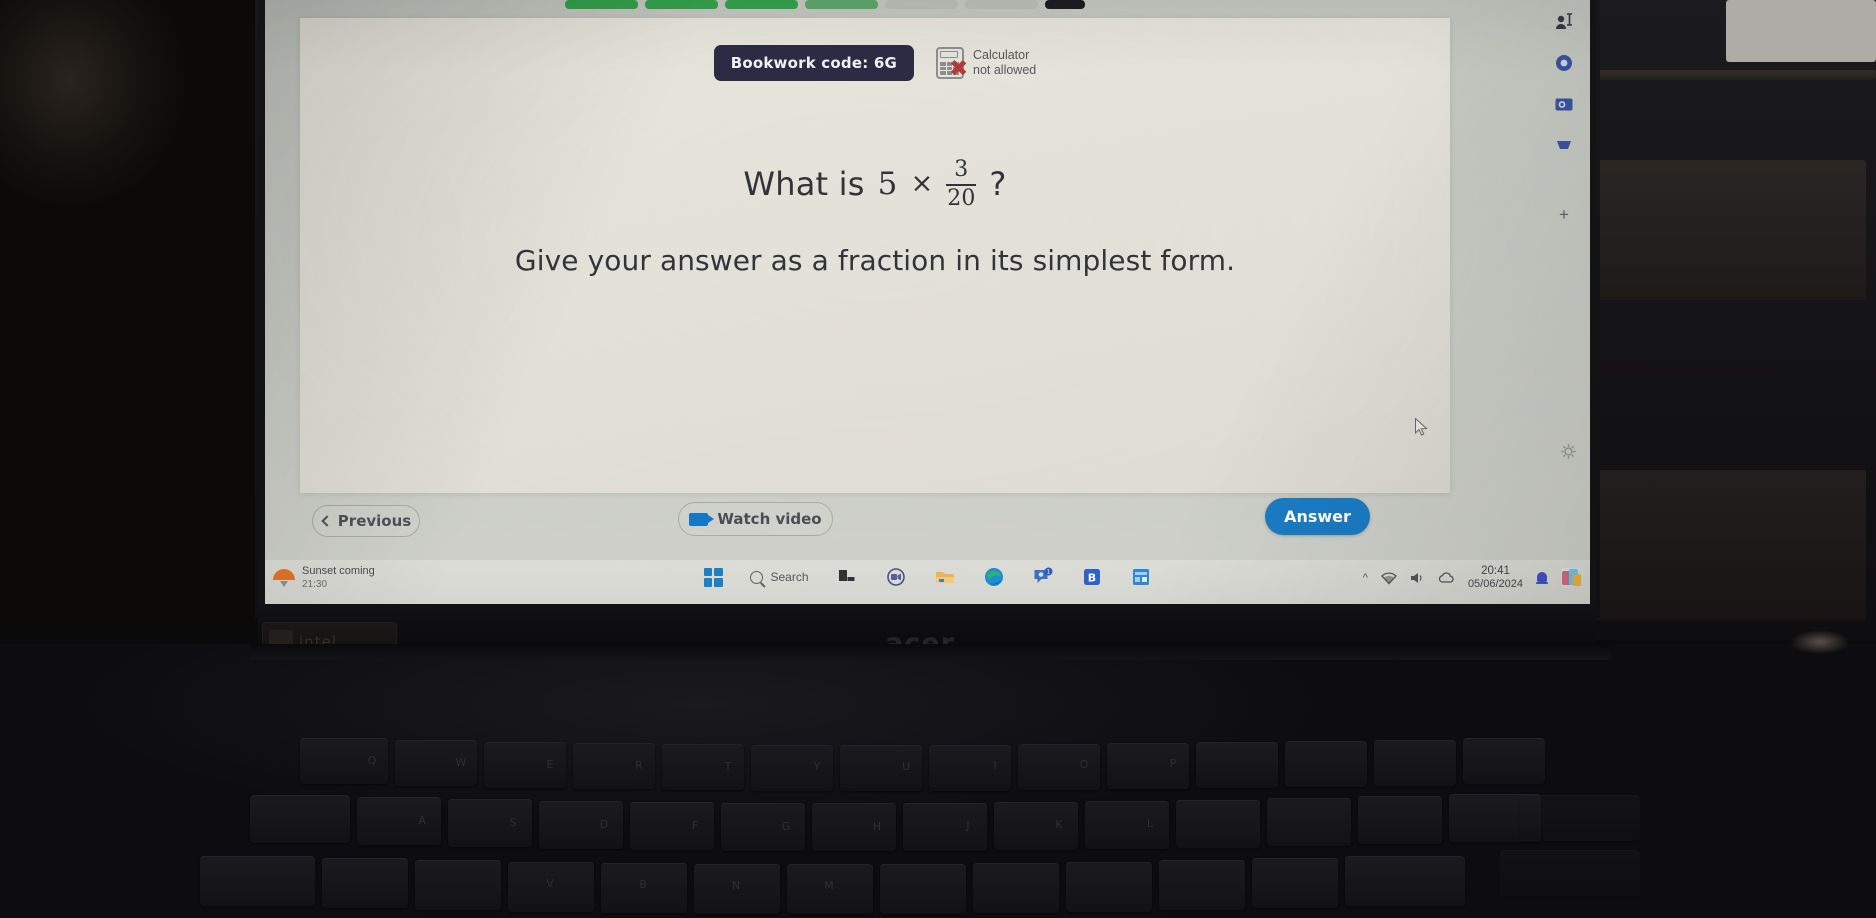 The width and height of the screenshot is (1876, 918). What do you see at coordinates (324, 578) in the screenshot?
I see `weather-widget: Sunset coming 21:30` at bounding box center [324, 578].